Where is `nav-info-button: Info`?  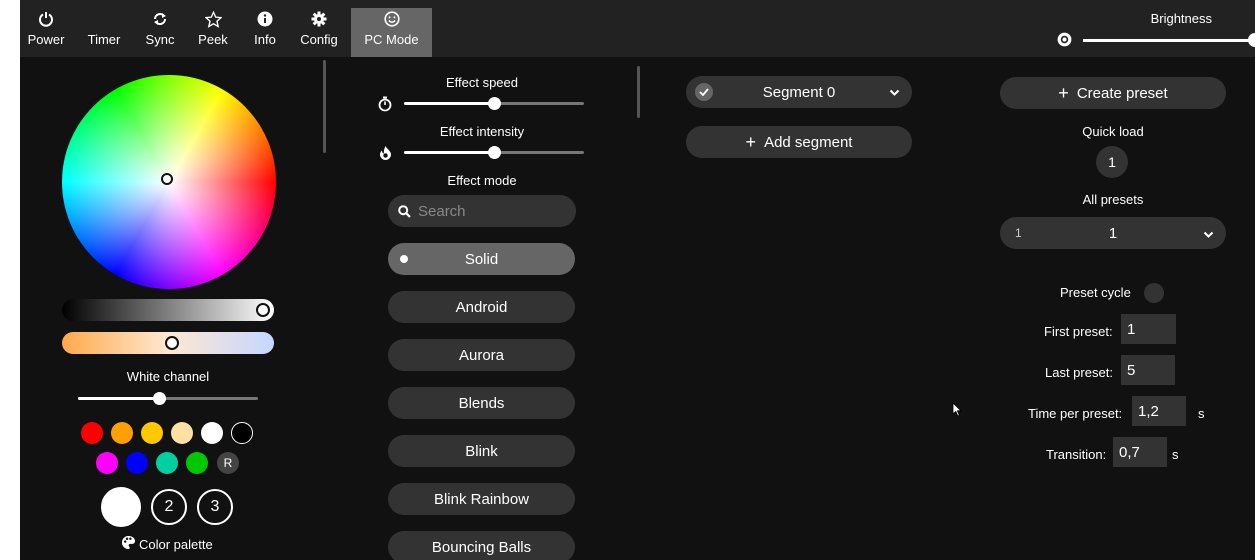
nav-info-button: Info is located at coordinates (265, 32).